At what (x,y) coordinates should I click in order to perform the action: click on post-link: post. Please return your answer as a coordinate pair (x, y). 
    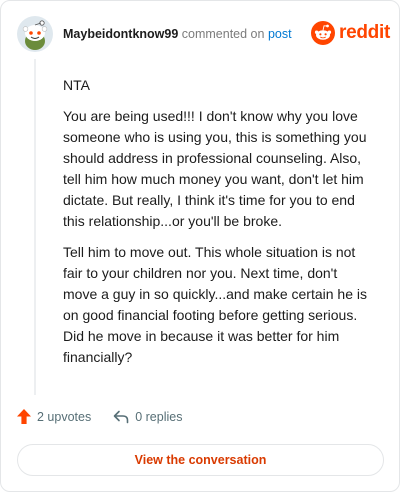
    Looking at the image, I should click on (280, 34).